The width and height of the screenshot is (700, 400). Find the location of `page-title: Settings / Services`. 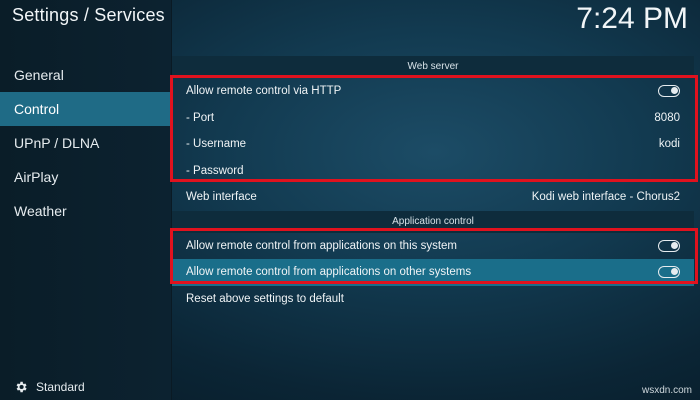

page-title: Settings / Services is located at coordinates (88, 15).